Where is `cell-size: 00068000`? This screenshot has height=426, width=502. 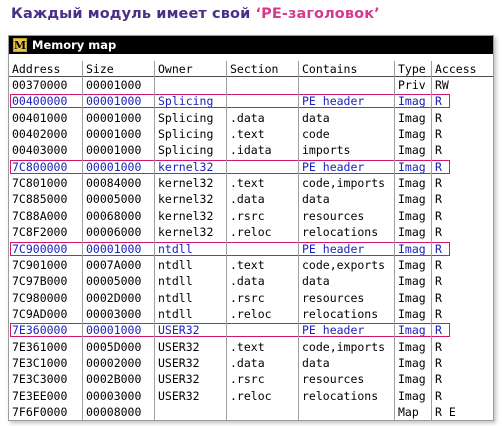
cell-size: 00068000 is located at coordinates (114, 215).